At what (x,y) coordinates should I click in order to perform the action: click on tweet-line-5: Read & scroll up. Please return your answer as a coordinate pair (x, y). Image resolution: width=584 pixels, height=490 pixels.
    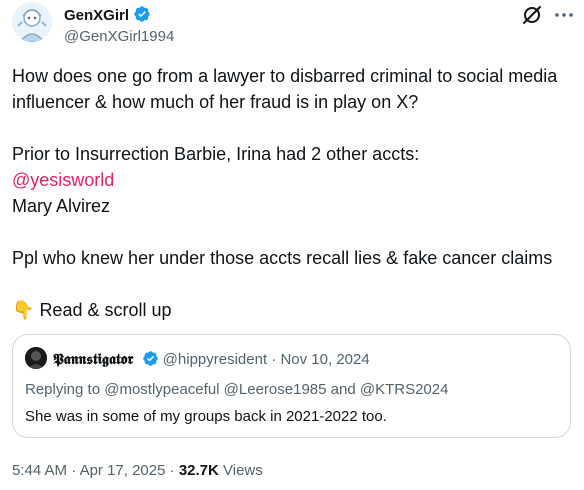
    Looking at the image, I should click on (105, 310).